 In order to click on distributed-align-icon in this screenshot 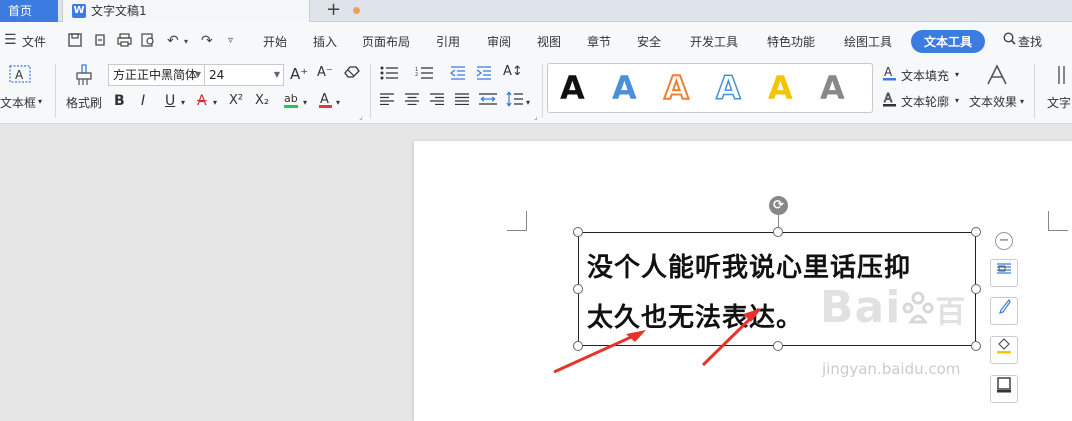, I will do `click(488, 101)`.